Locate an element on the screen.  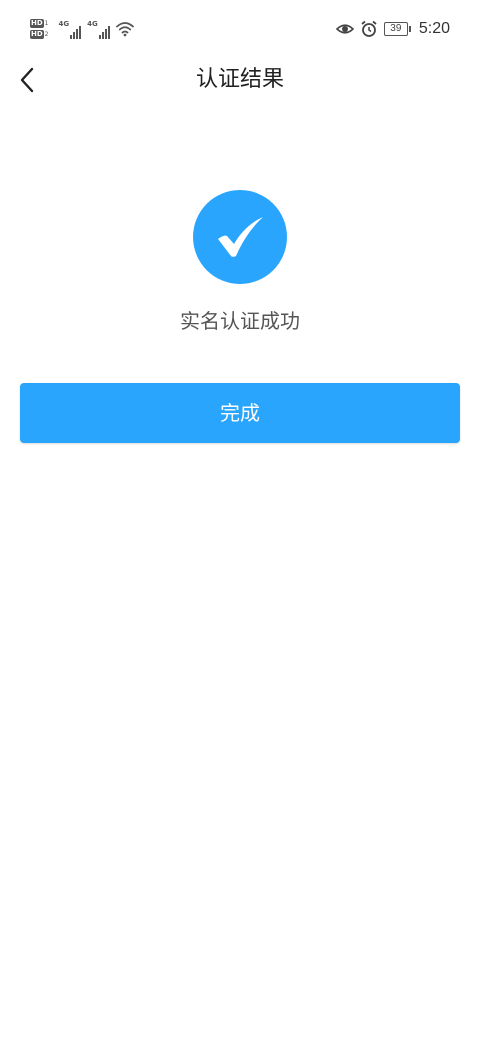
signal-sim-1: 4G is located at coordinates (70, 29).